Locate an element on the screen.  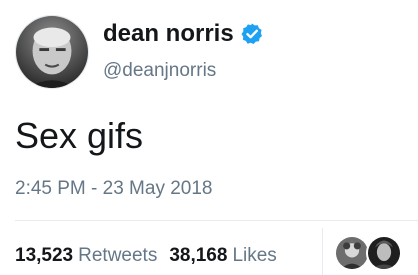
avatar-photo is located at coordinates (52, 52).